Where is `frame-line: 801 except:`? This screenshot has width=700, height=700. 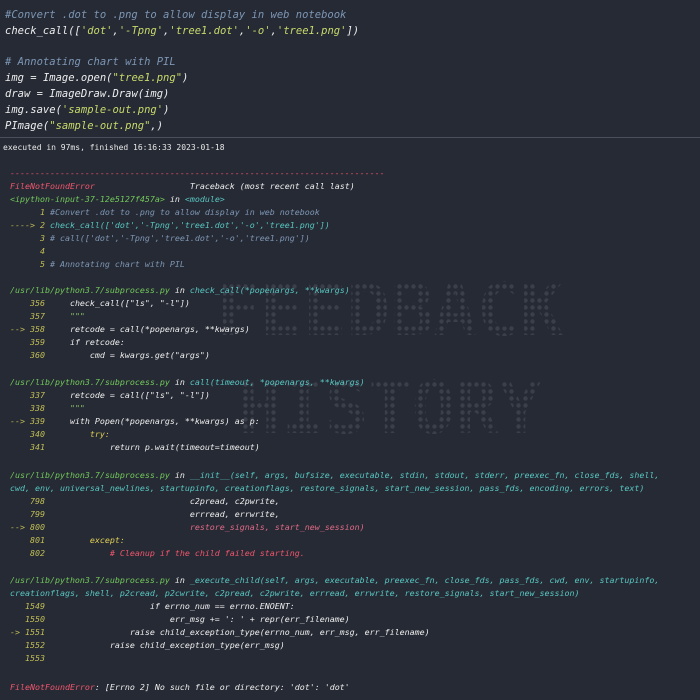 frame-line: 801 except: is located at coordinates (67, 540).